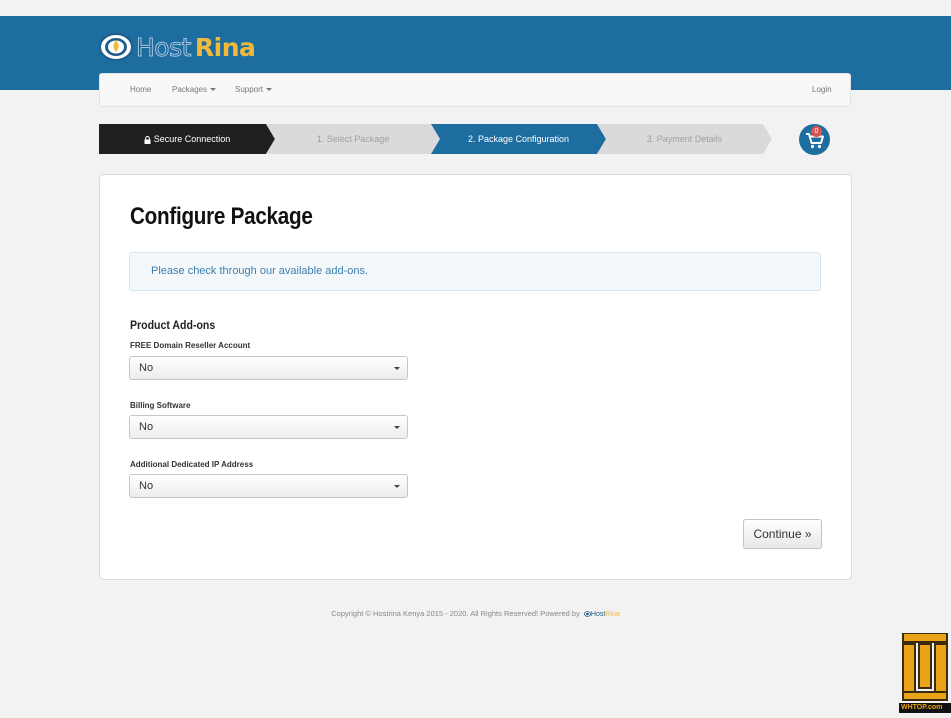 Image resolution: width=951 pixels, height=718 pixels. What do you see at coordinates (190, 345) in the screenshot?
I see `addon-label-domain-reseller: FREE Domain Reseller Account` at bounding box center [190, 345].